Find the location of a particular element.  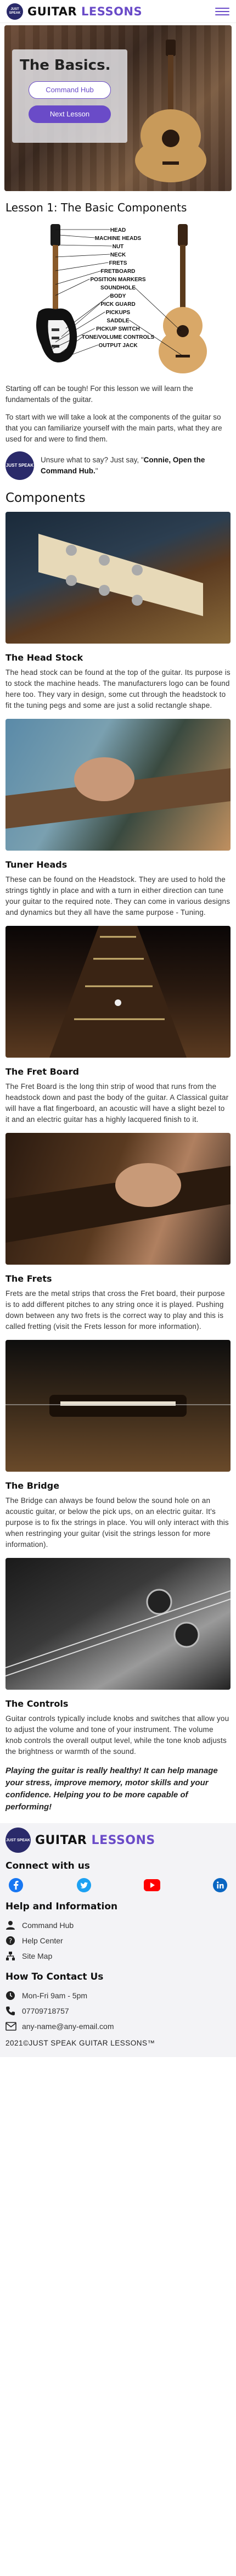

diagram-label: TONE/VOLUME CONTROLS is located at coordinates (118, 337).